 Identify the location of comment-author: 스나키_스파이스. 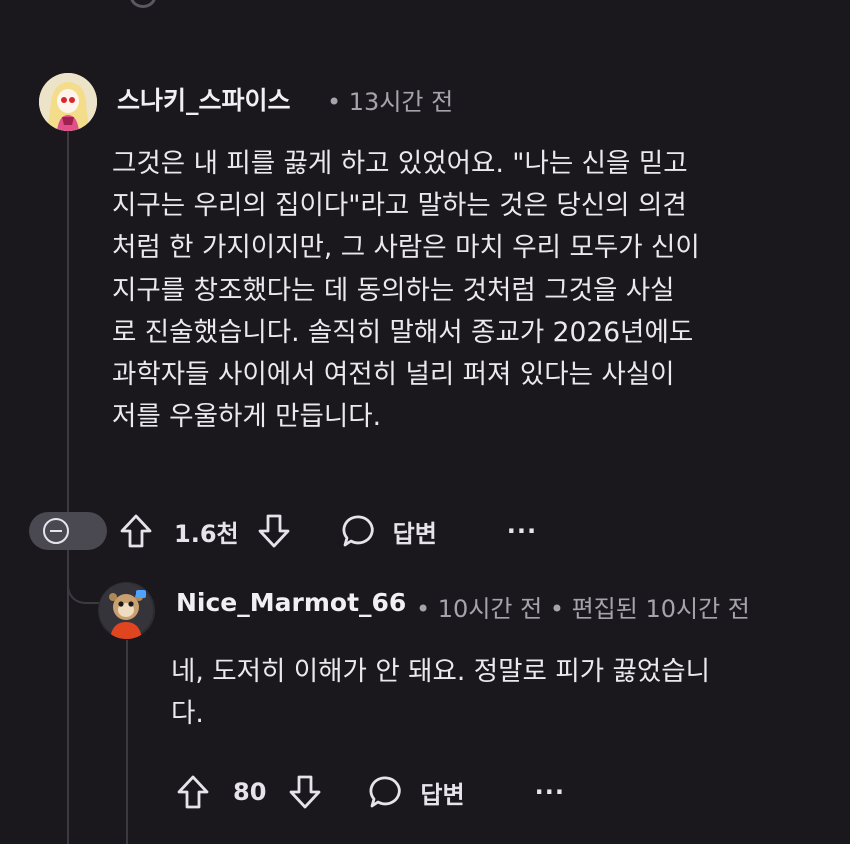
(204, 99).